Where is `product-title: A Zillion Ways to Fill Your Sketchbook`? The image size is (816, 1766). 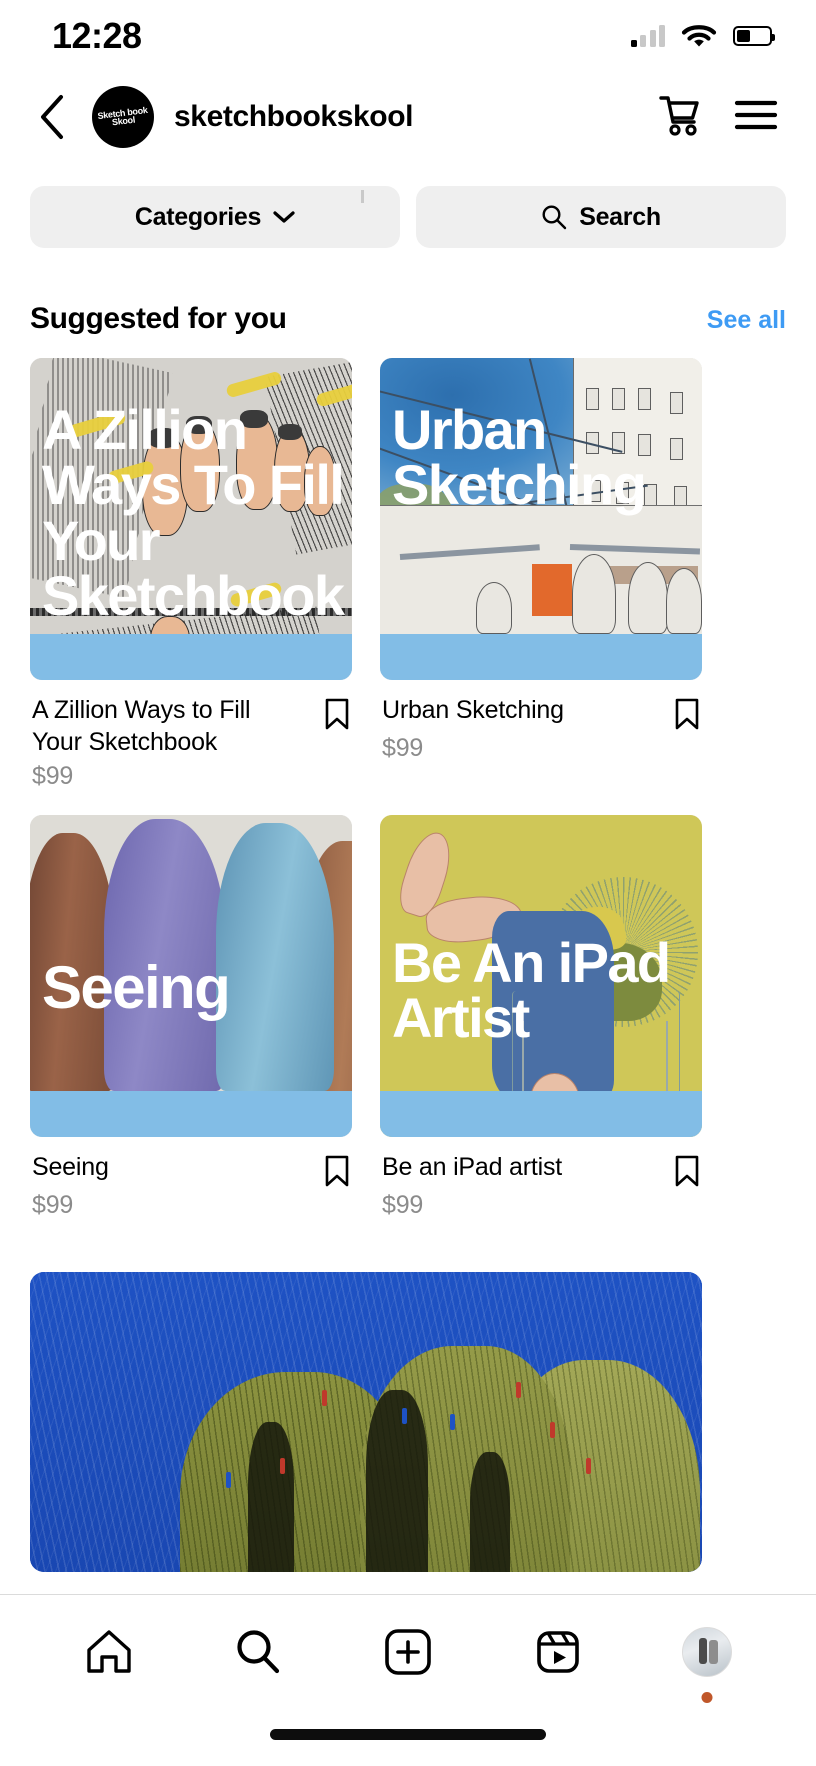 product-title: A Zillion Ways to Fill Your Sketchbook is located at coordinates (141, 726).